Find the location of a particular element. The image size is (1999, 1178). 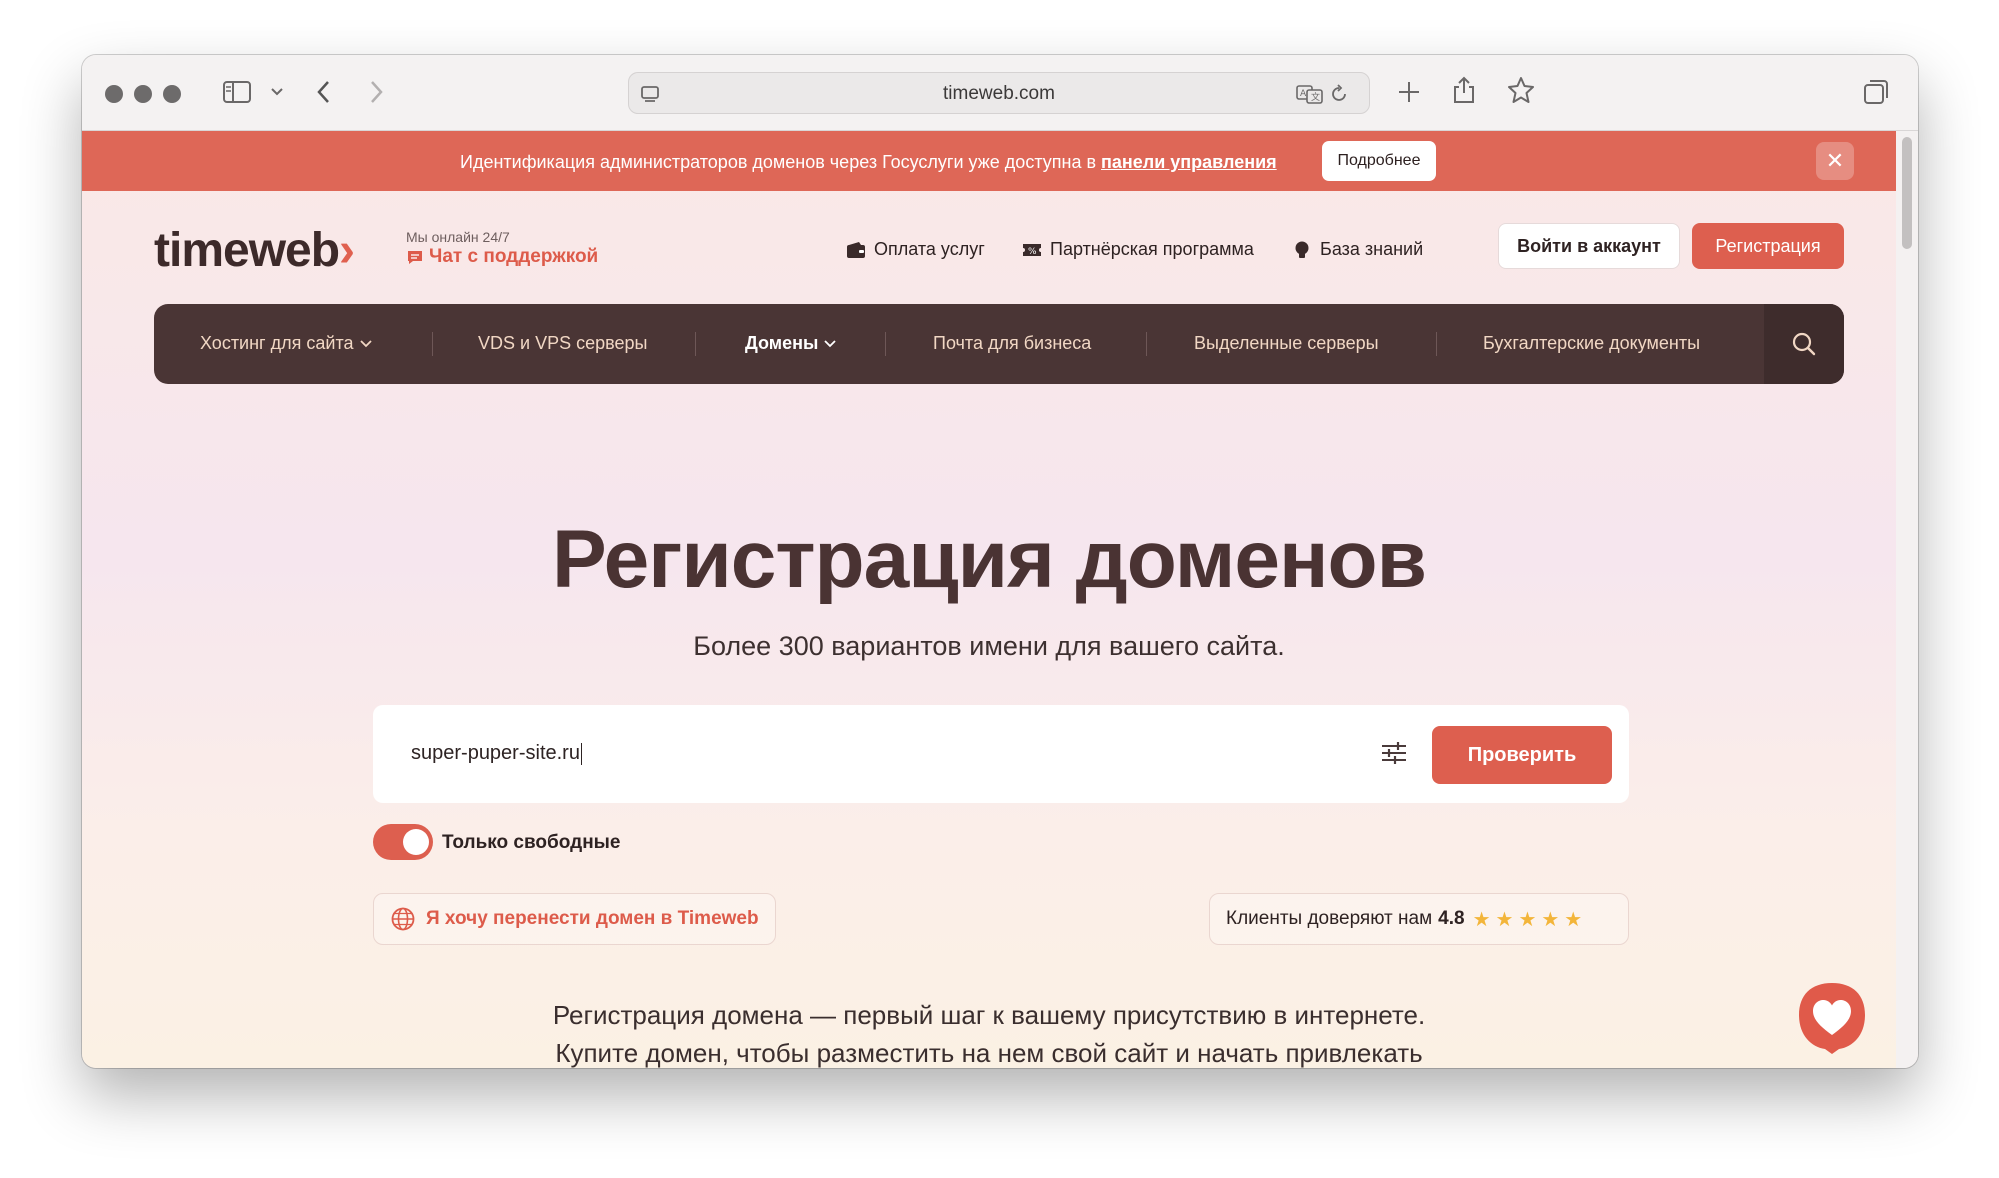

chat-bubble-icon is located at coordinates (415, 257).